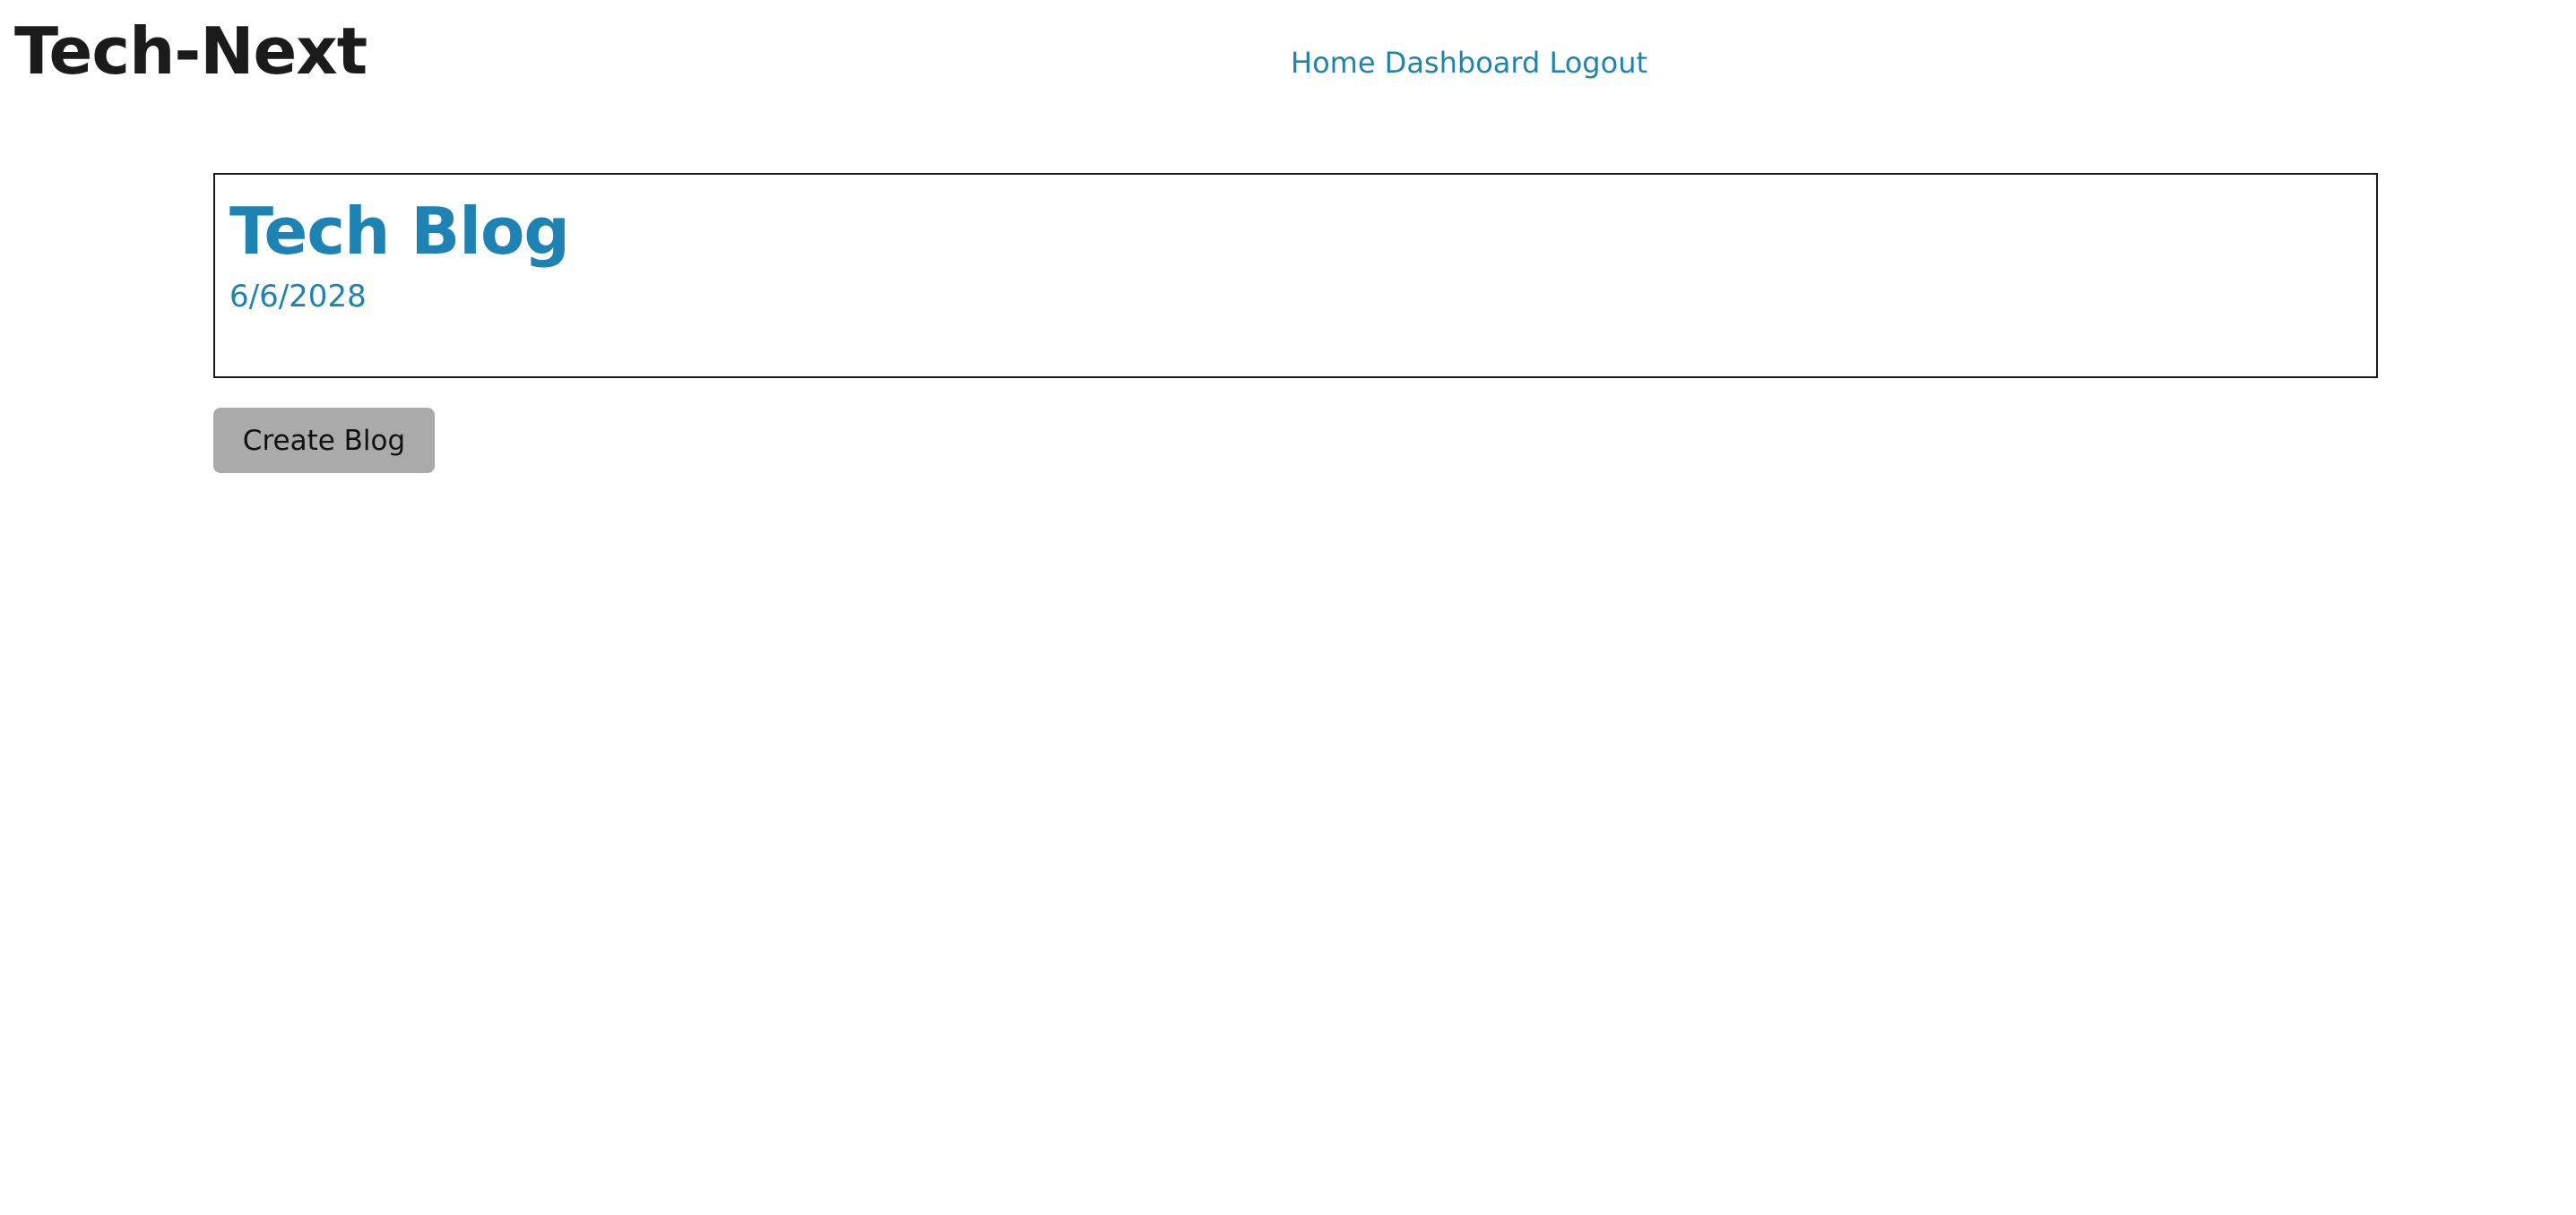  I want to click on site-title: Tech-Next, so click(190, 51).